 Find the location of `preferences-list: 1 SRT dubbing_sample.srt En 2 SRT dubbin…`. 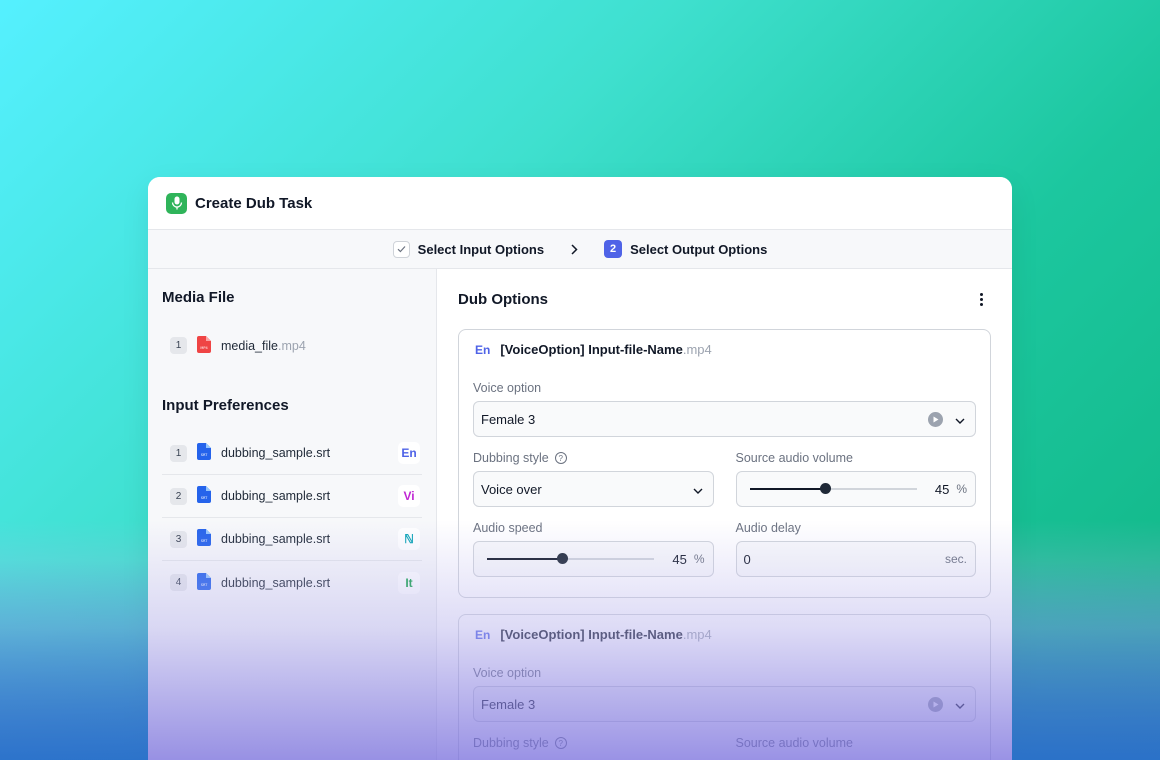

preferences-list: 1 SRT dubbing_sample.srt En 2 SRT dubbin… is located at coordinates (292, 518).